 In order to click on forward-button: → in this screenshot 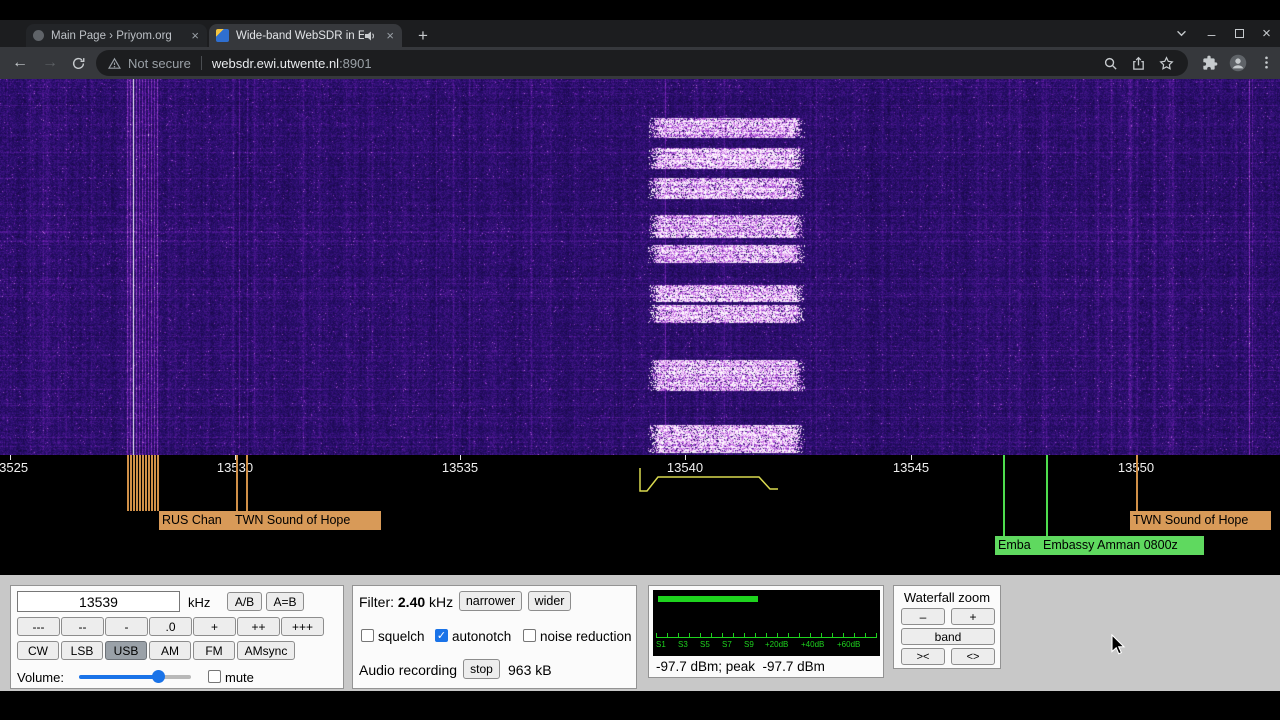, I will do `click(50, 63)`.